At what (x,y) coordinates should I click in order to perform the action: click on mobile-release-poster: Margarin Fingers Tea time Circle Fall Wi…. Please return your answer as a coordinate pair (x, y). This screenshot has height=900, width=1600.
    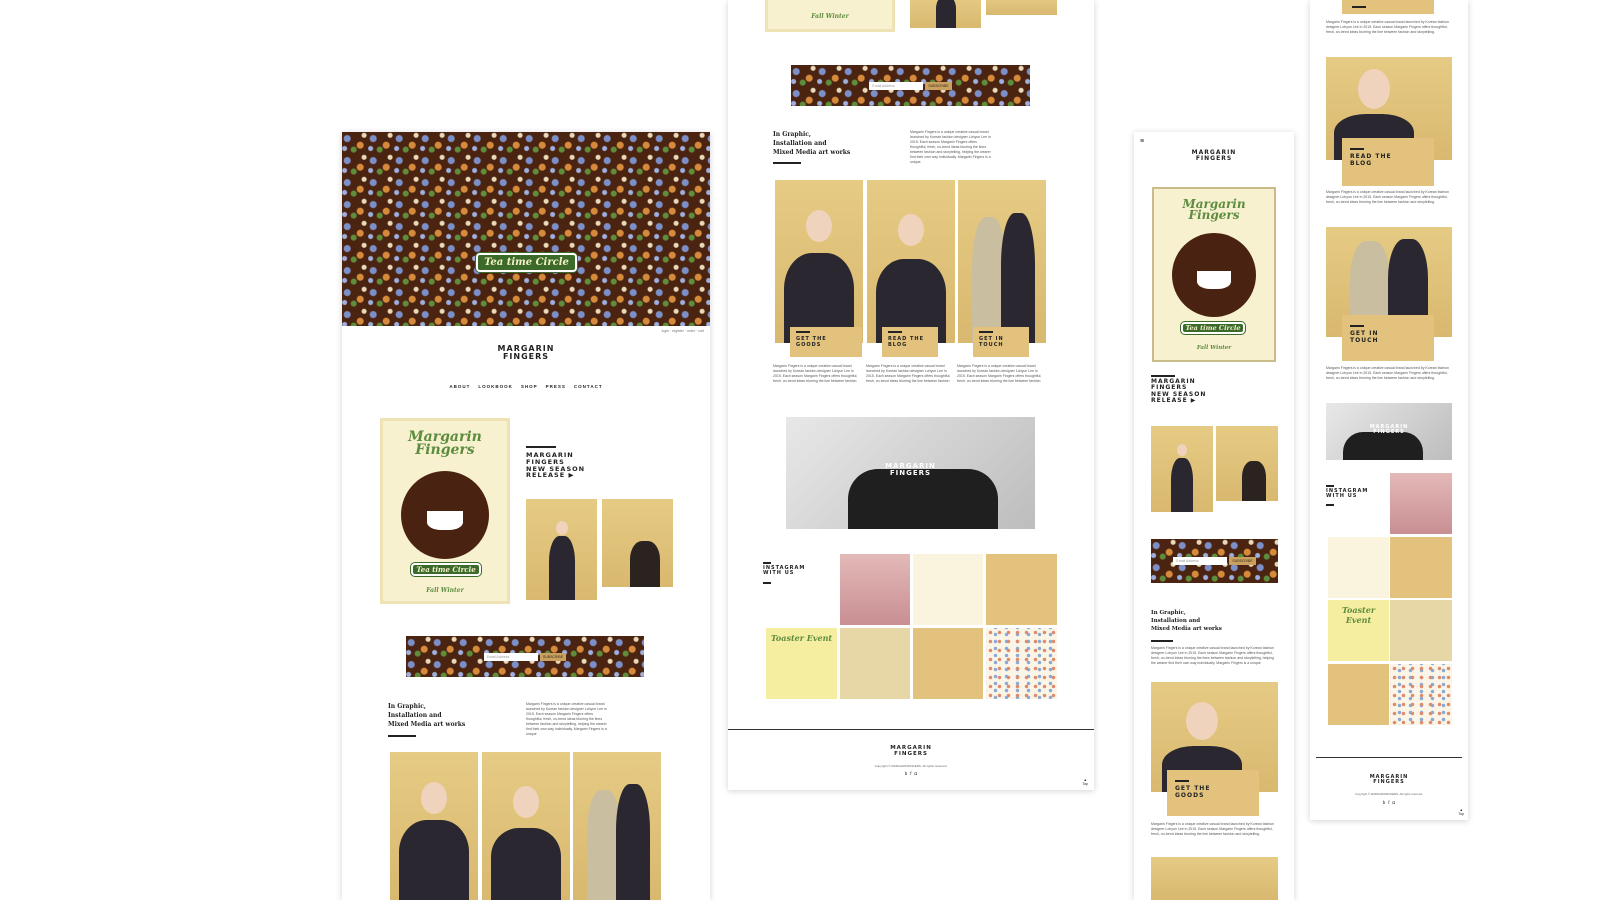
    Looking at the image, I should click on (1214, 274).